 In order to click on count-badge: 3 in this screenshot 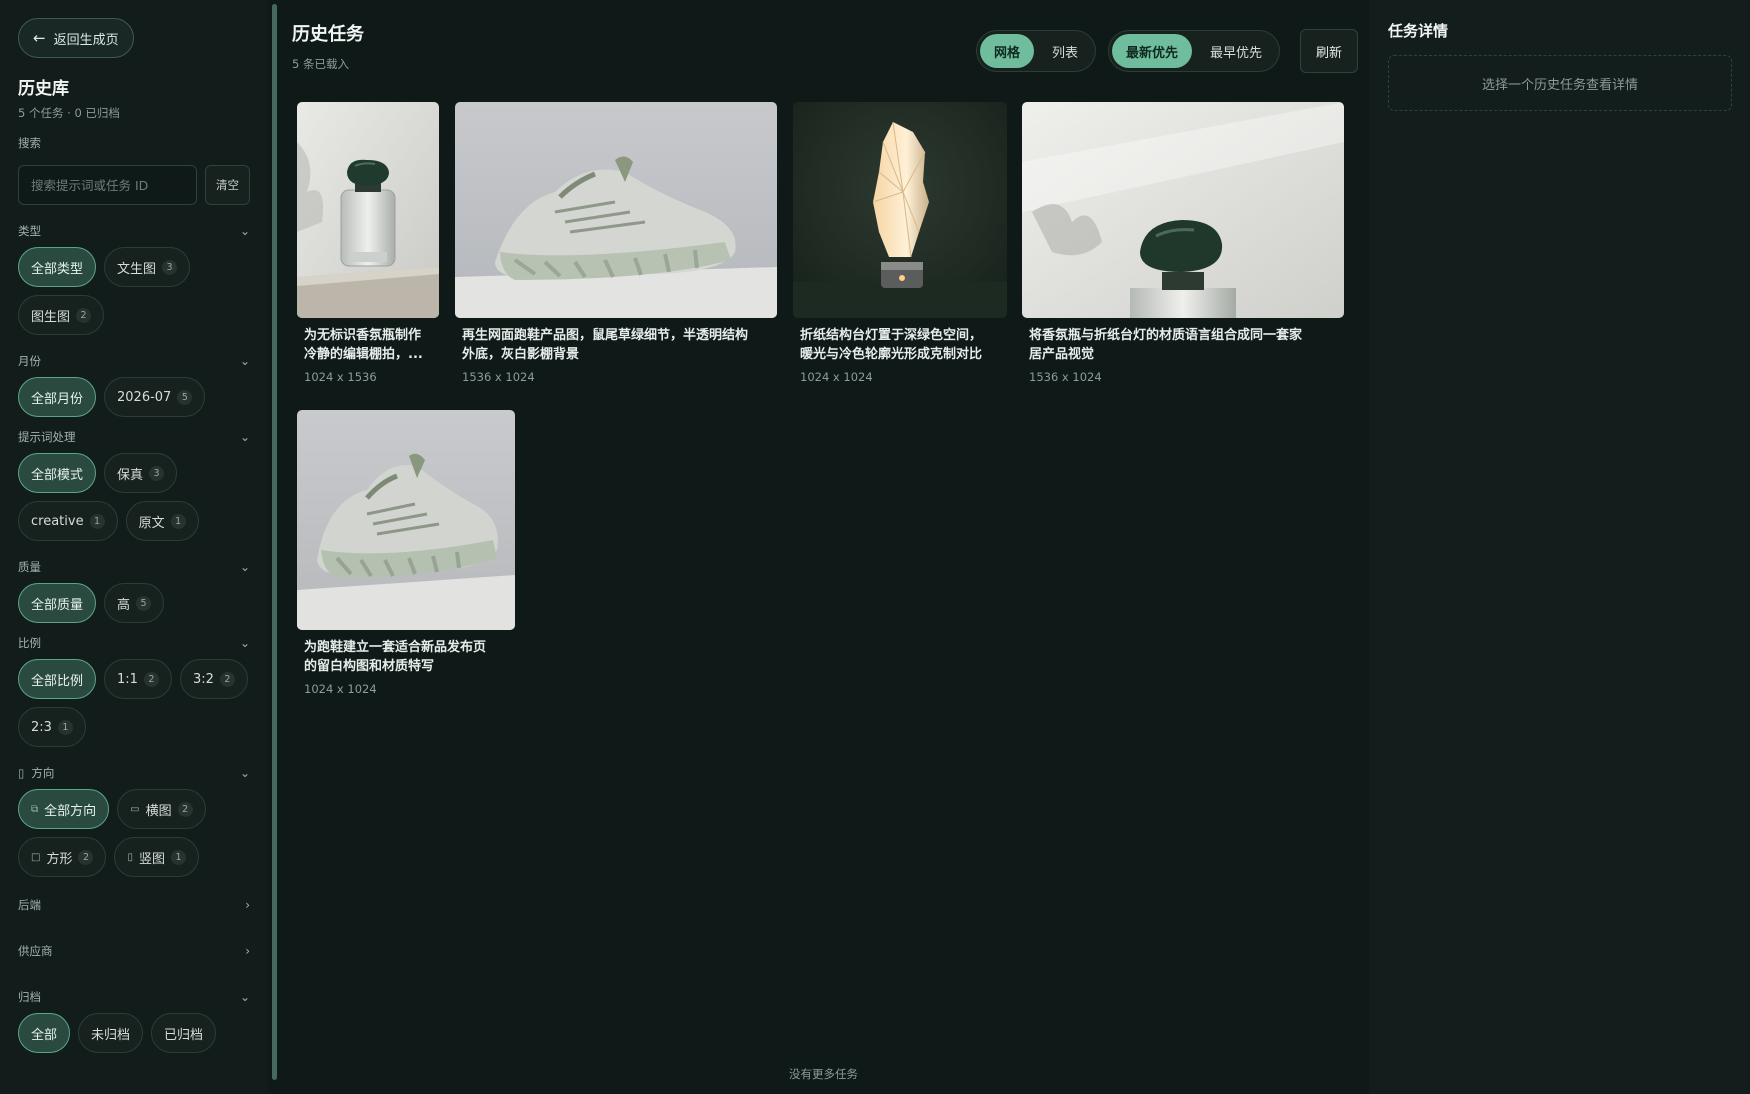, I will do `click(170, 267)`.